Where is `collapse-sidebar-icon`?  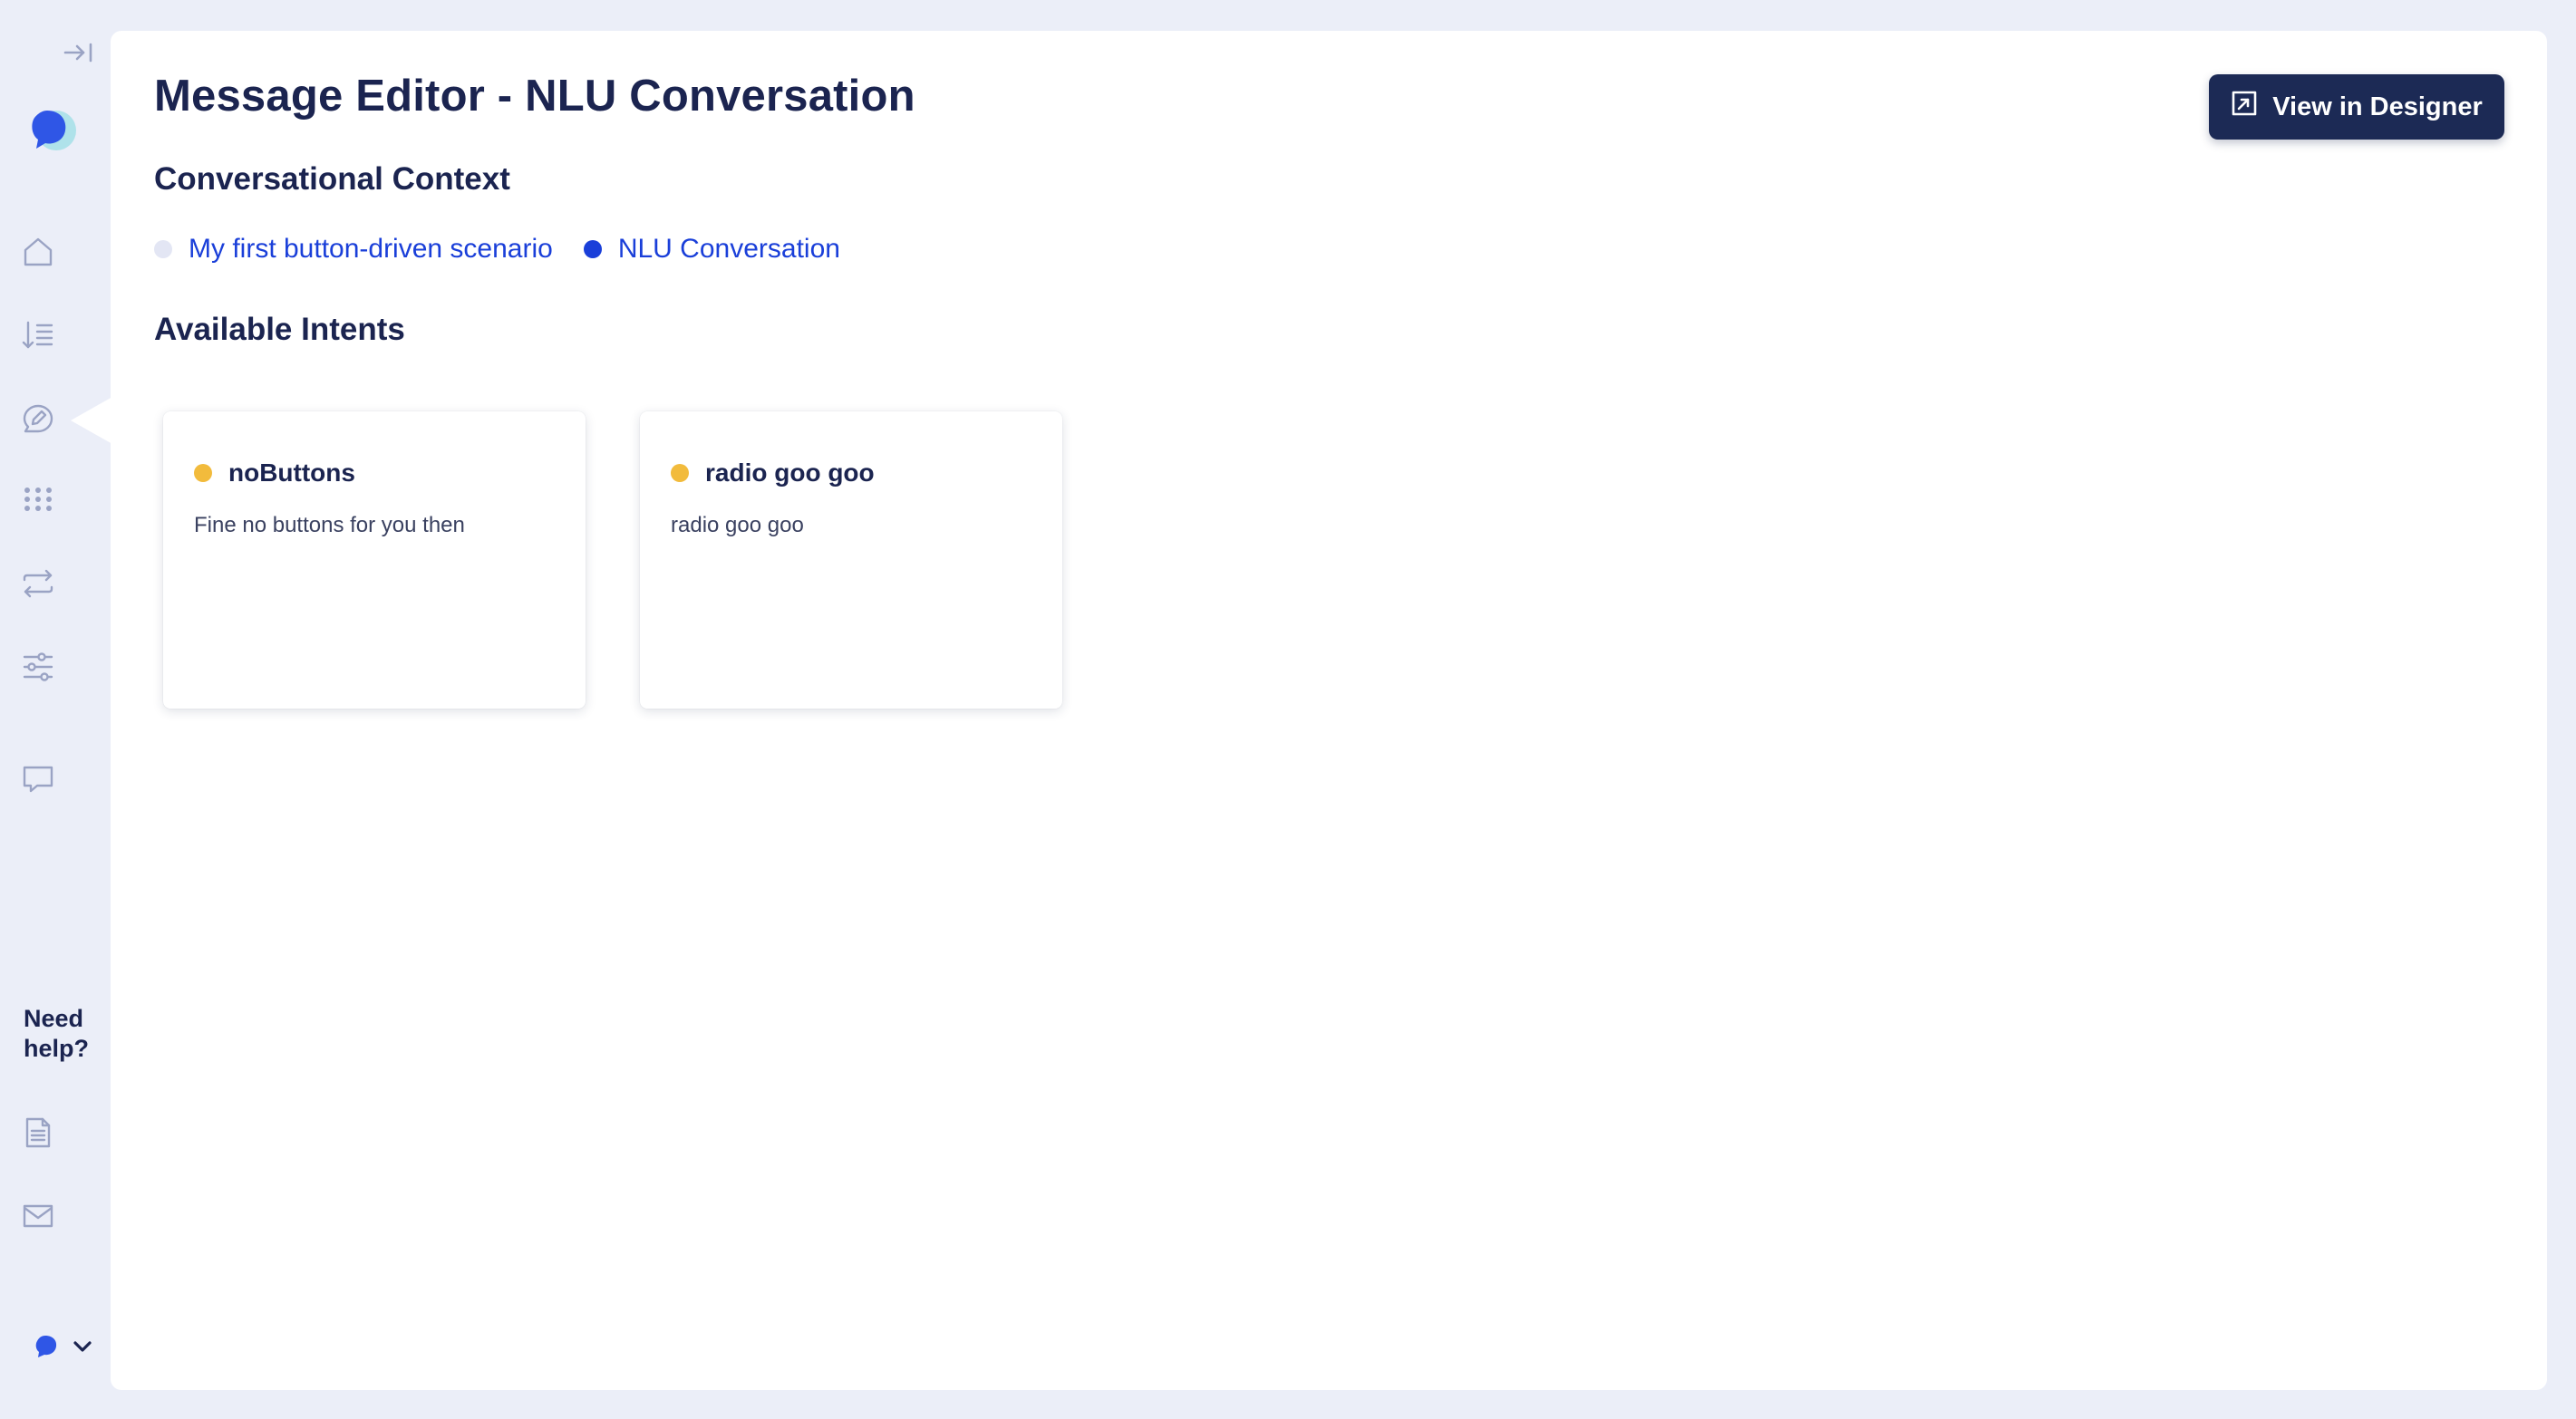
collapse-sidebar-icon is located at coordinates (79, 53).